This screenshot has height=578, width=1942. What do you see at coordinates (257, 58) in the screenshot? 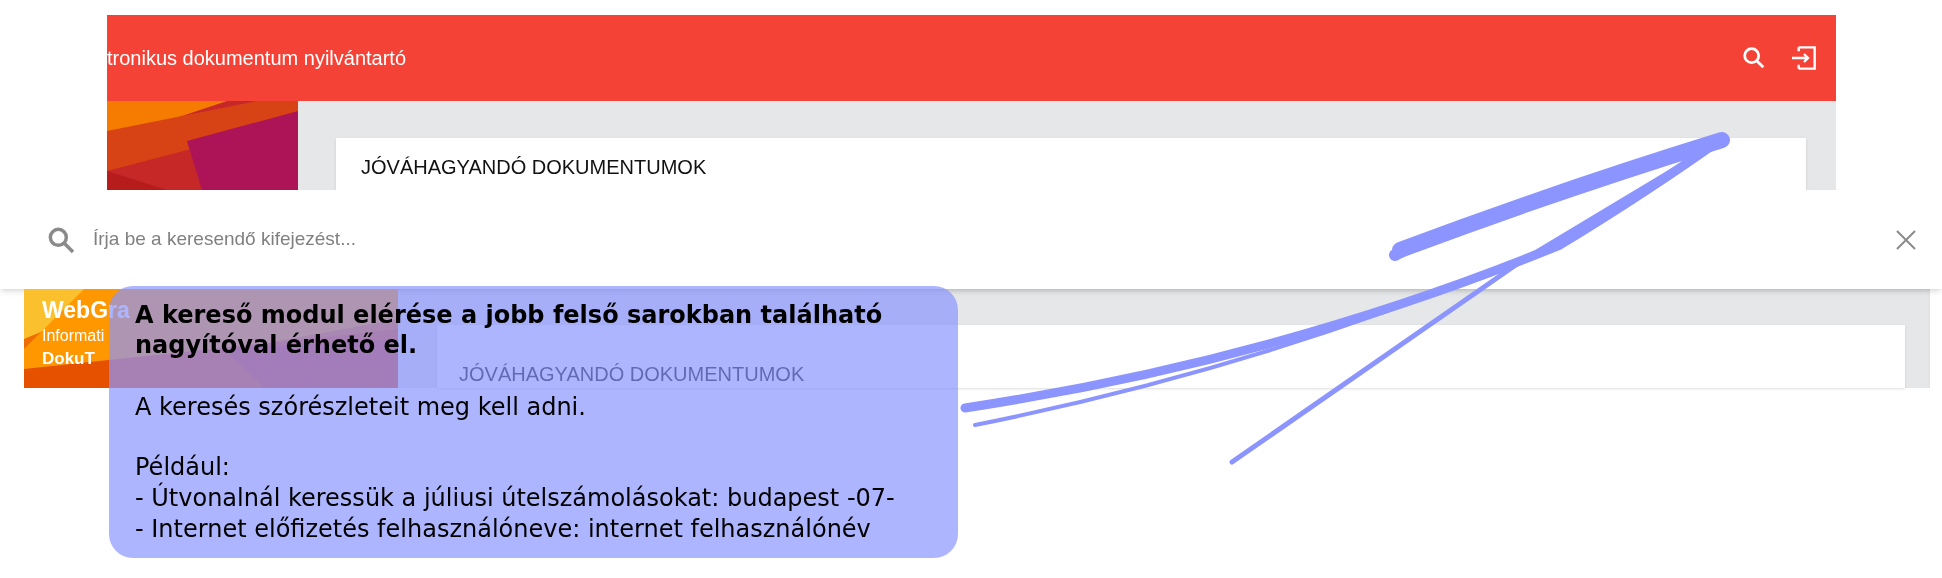
I see `app-title: tronikus dokumentum nyilvántartó` at bounding box center [257, 58].